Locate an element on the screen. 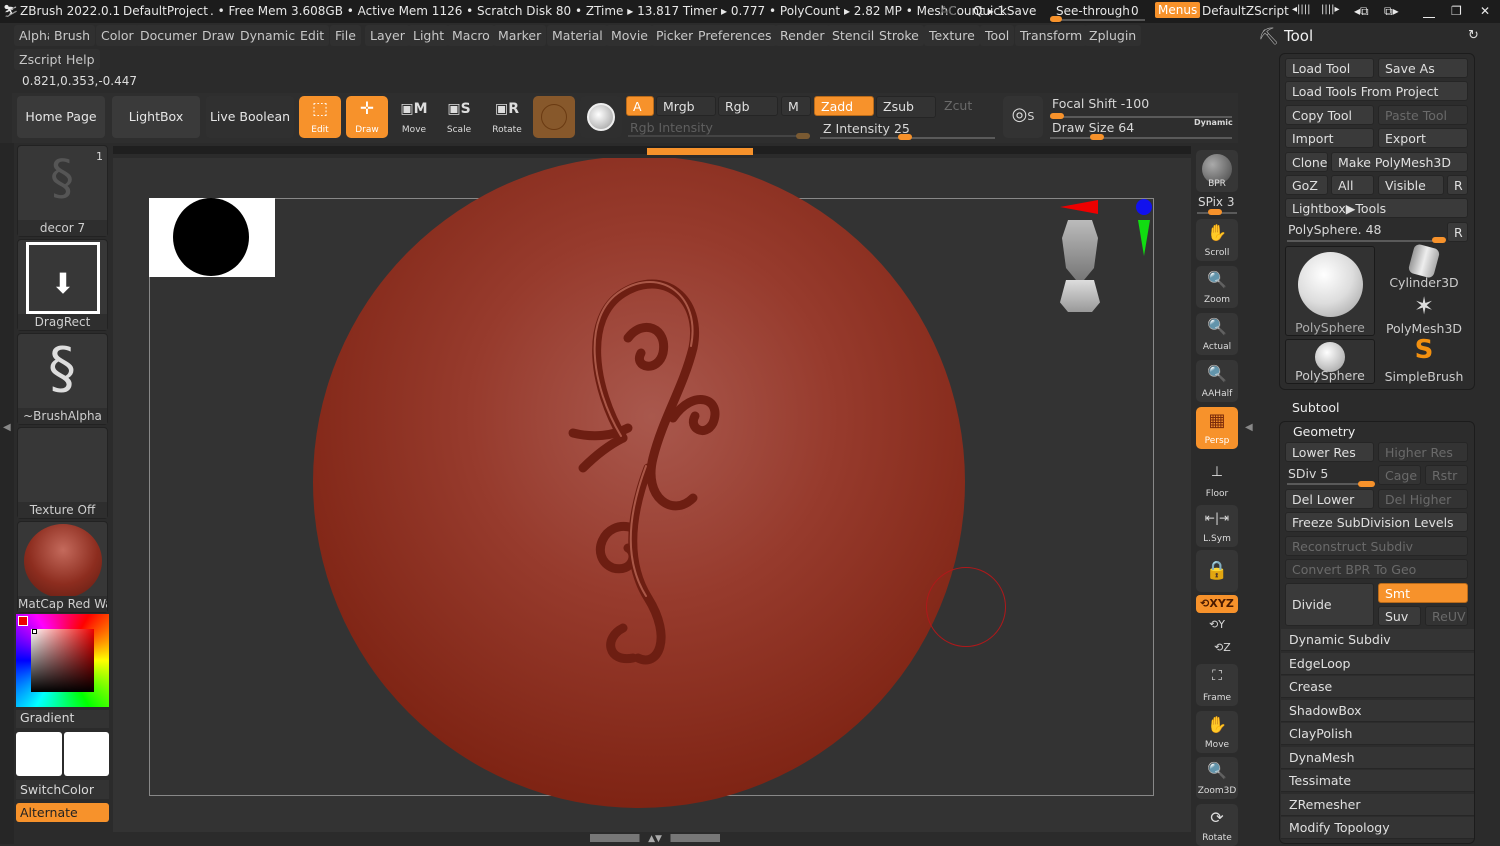 The height and width of the screenshot is (846, 1500). subtool-section: Subtool is located at coordinates (1315, 407).